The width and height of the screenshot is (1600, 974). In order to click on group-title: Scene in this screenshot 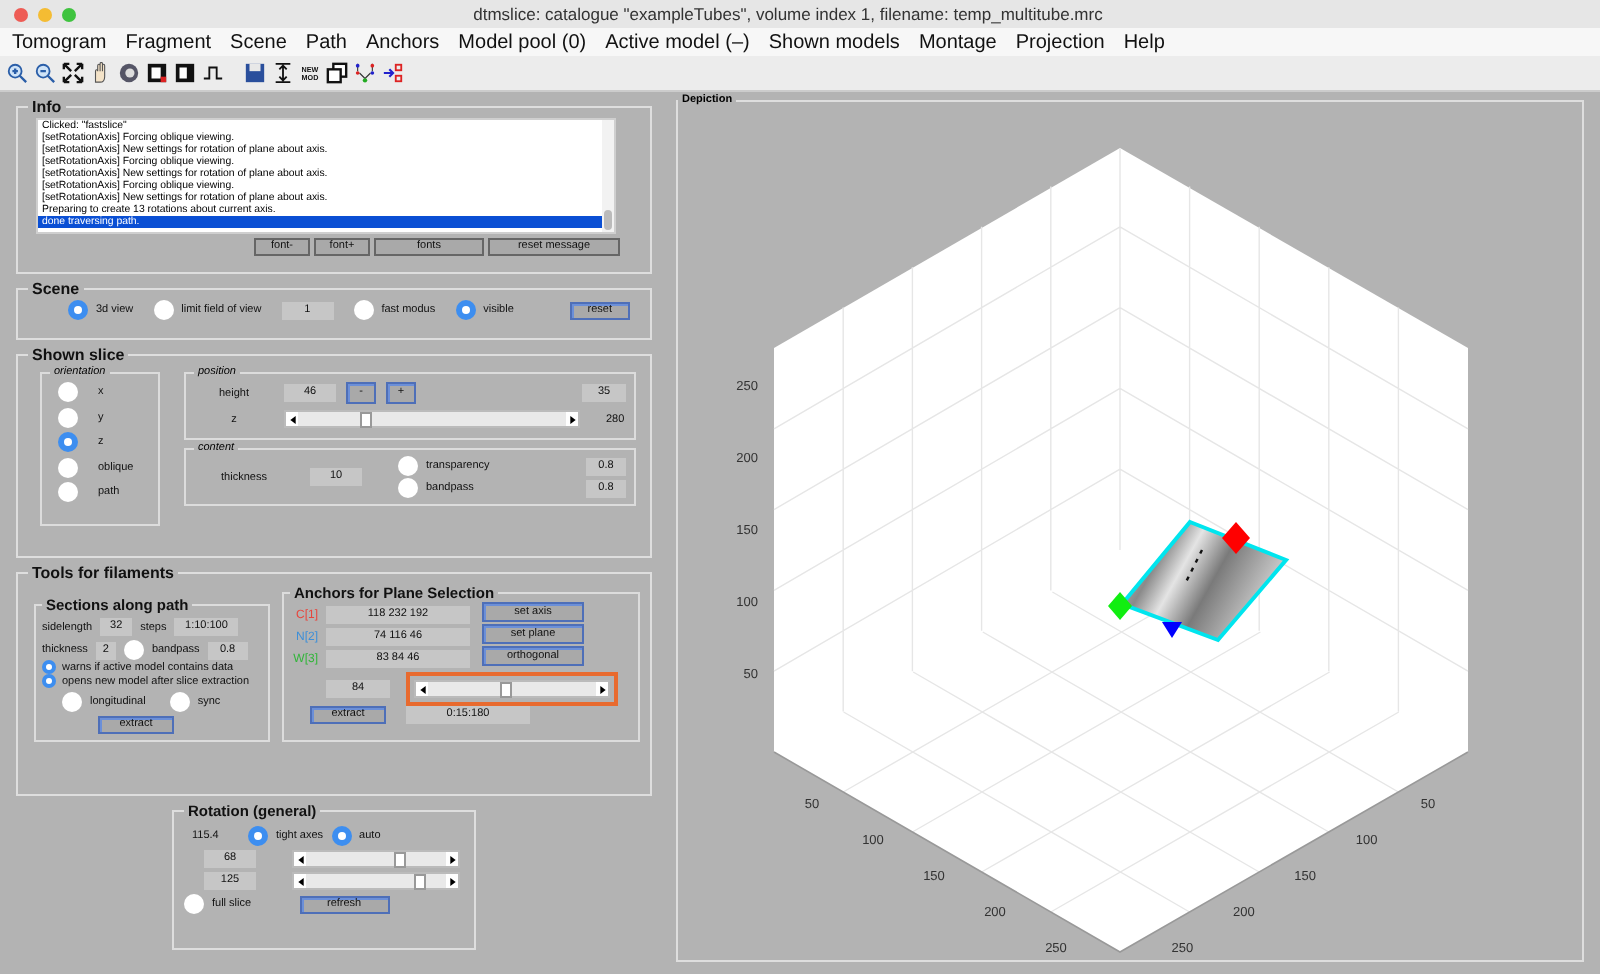, I will do `click(56, 289)`.